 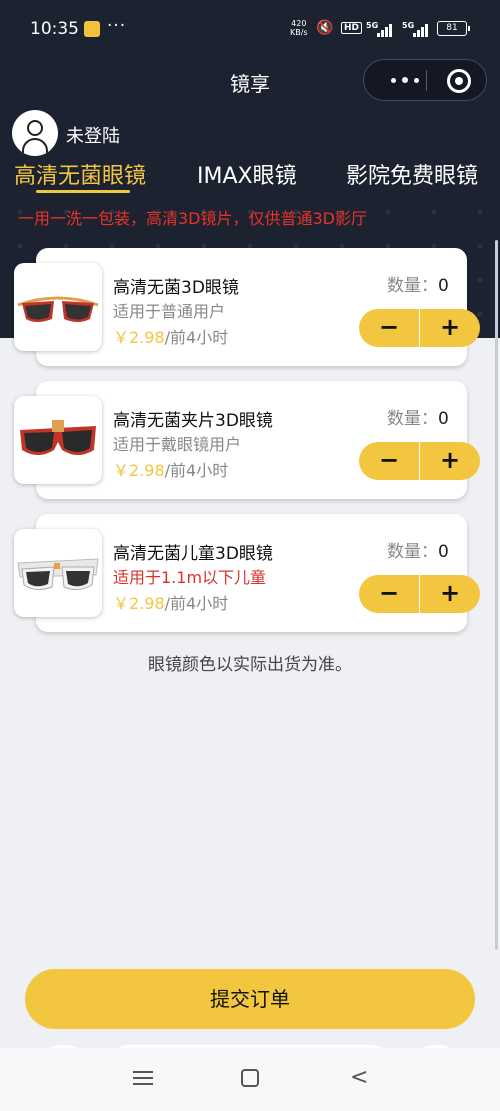 What do you see at coordinates (80, 174) in the screenshot?
I see `tab-hd-sterile-glasses: 高清无菌眼镜` at bounding box center [80, 174].